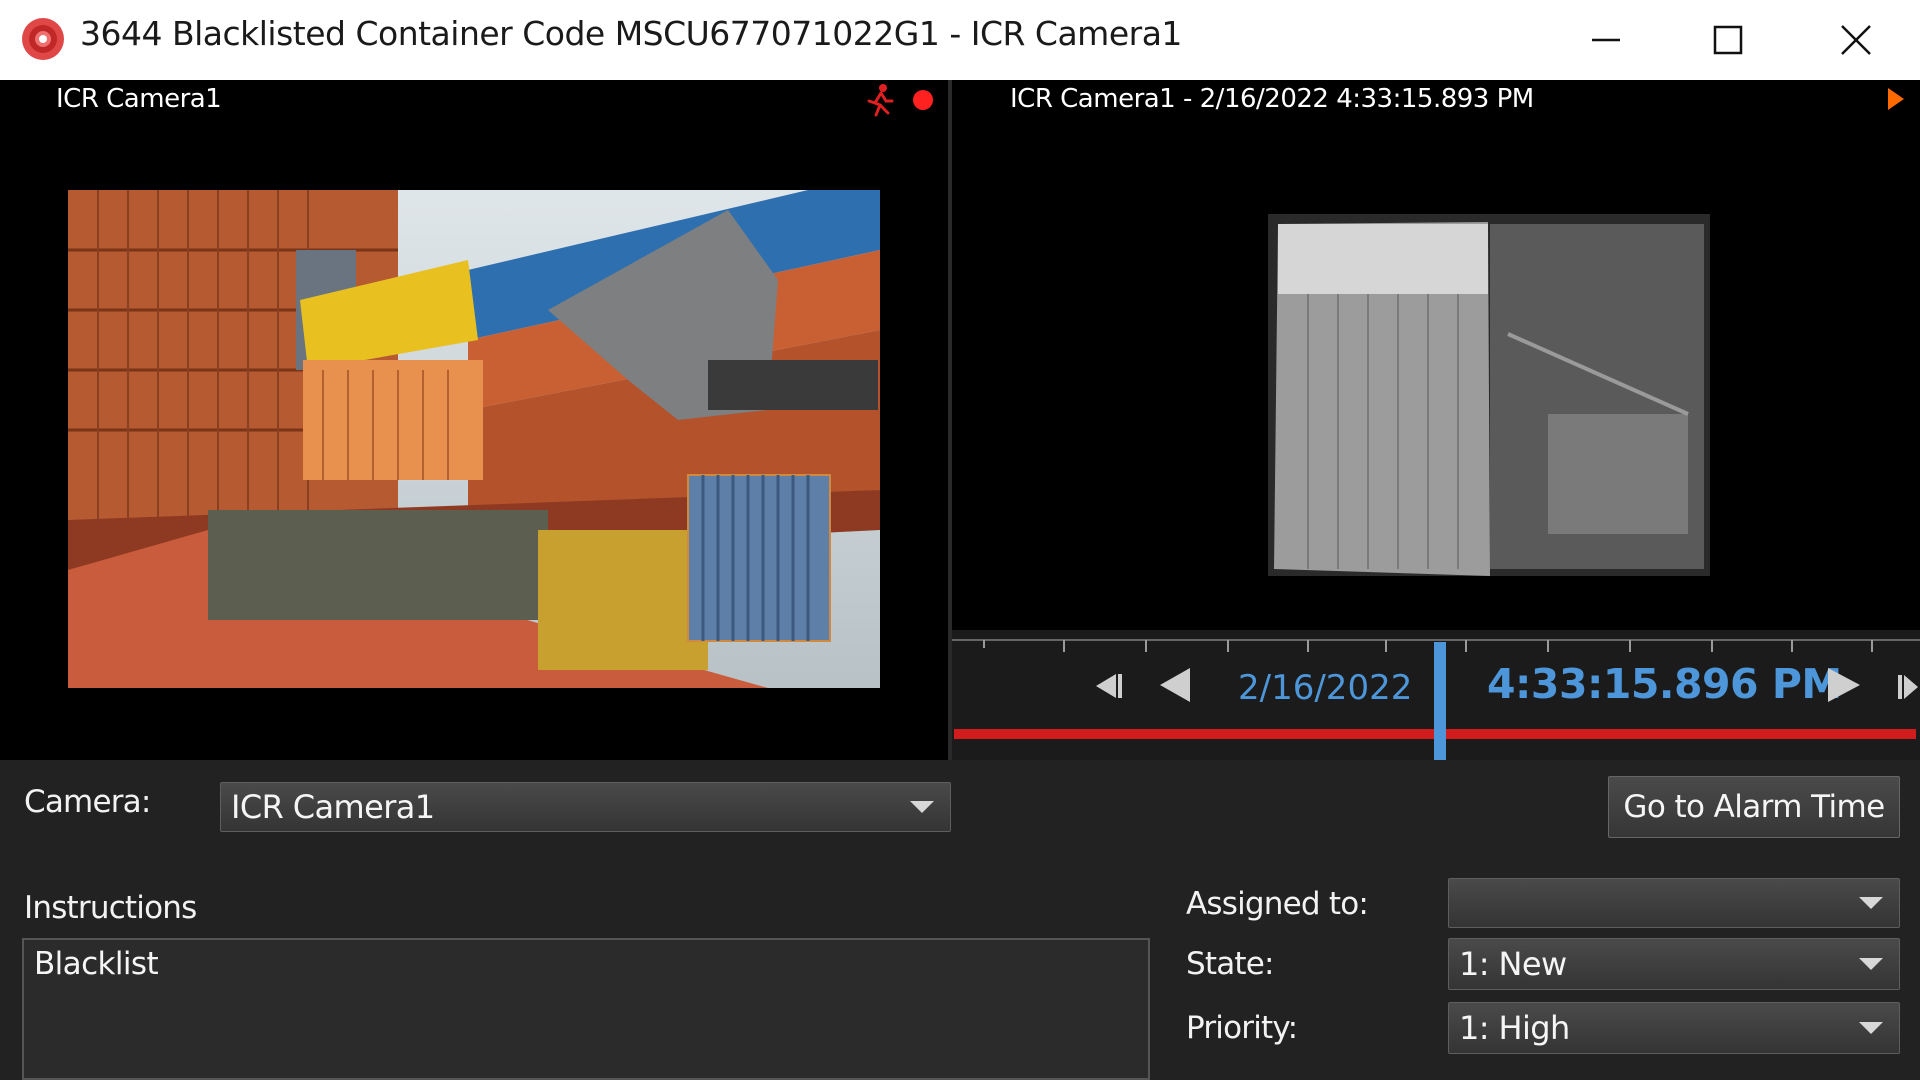  Describe the element at coordinates (1674, 964) in the screenshot. I see `state-select: 1: New` at that location.